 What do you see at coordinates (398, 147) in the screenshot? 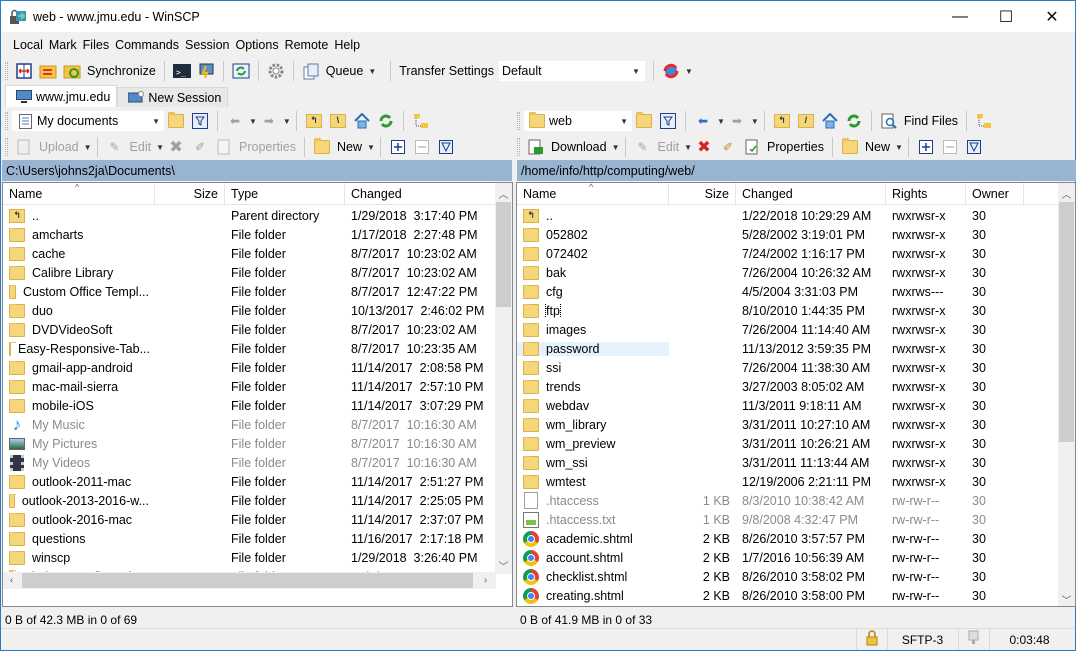
I see `select-plus-icon` at bounding box center [398, 147].